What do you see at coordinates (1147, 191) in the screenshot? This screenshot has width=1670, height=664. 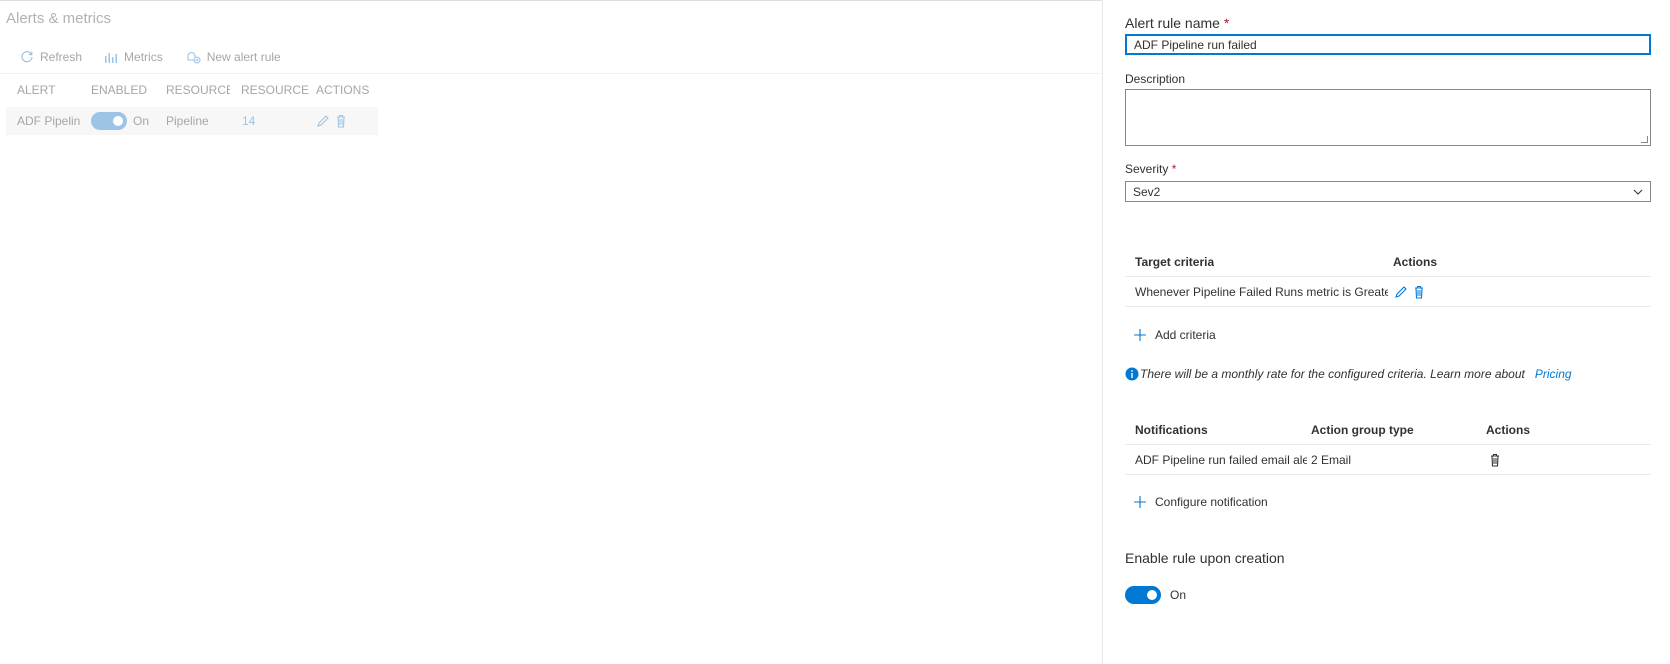 I see `severity-value: Sev2` at bounding box center [1147, 191].